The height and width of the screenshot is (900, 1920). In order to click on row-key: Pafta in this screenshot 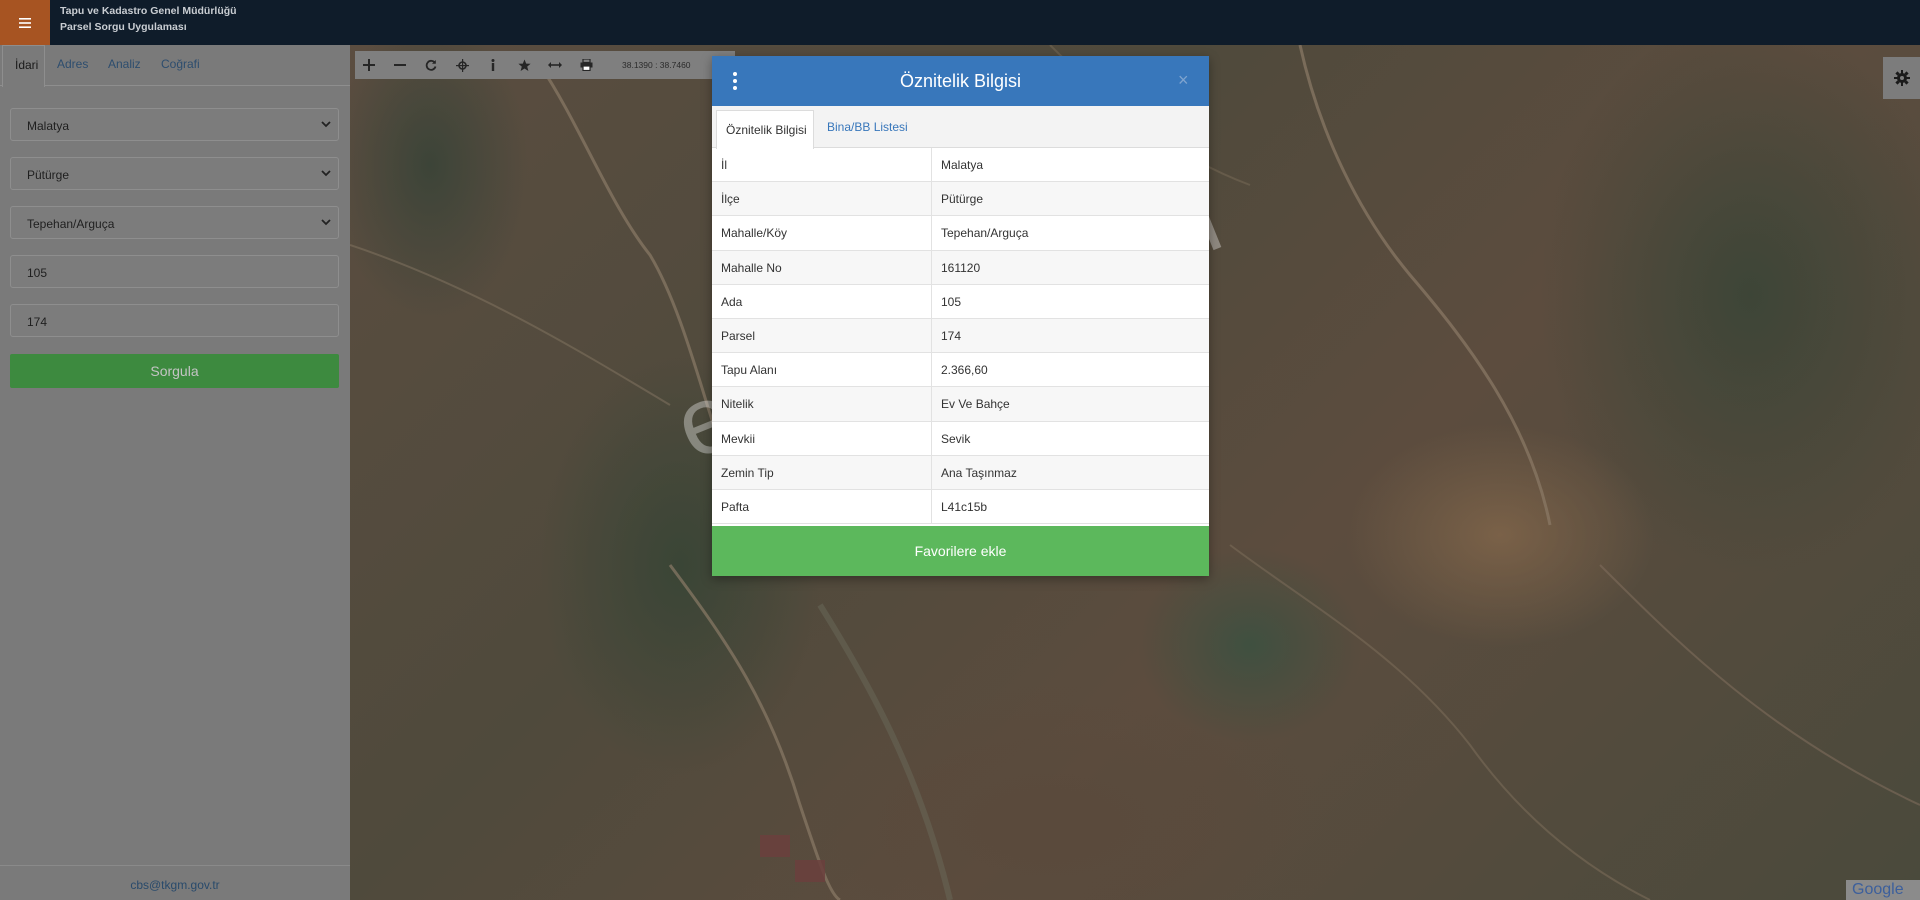, I will do `click(822, 506)`.